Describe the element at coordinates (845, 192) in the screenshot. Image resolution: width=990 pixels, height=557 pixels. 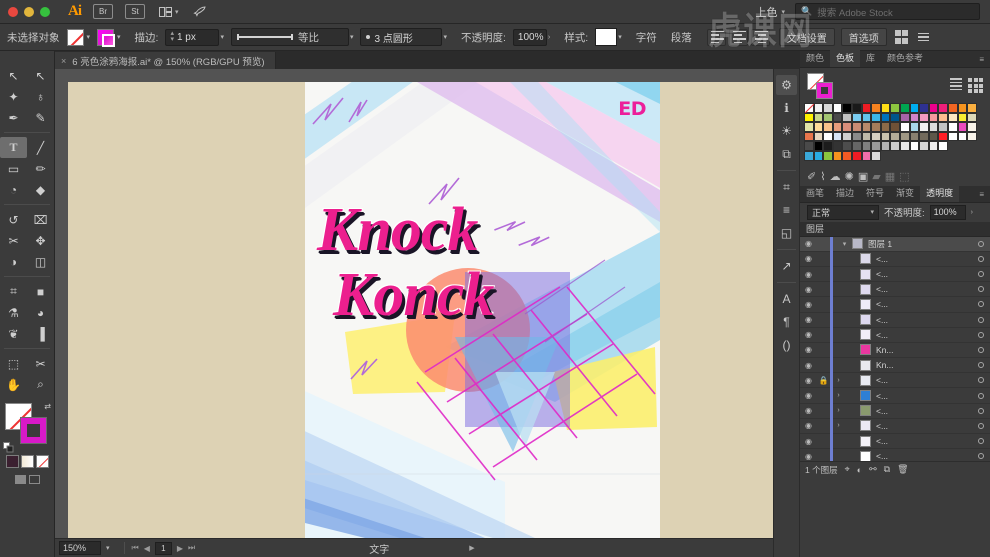
I see `tab-stroke: 描边` at that location.